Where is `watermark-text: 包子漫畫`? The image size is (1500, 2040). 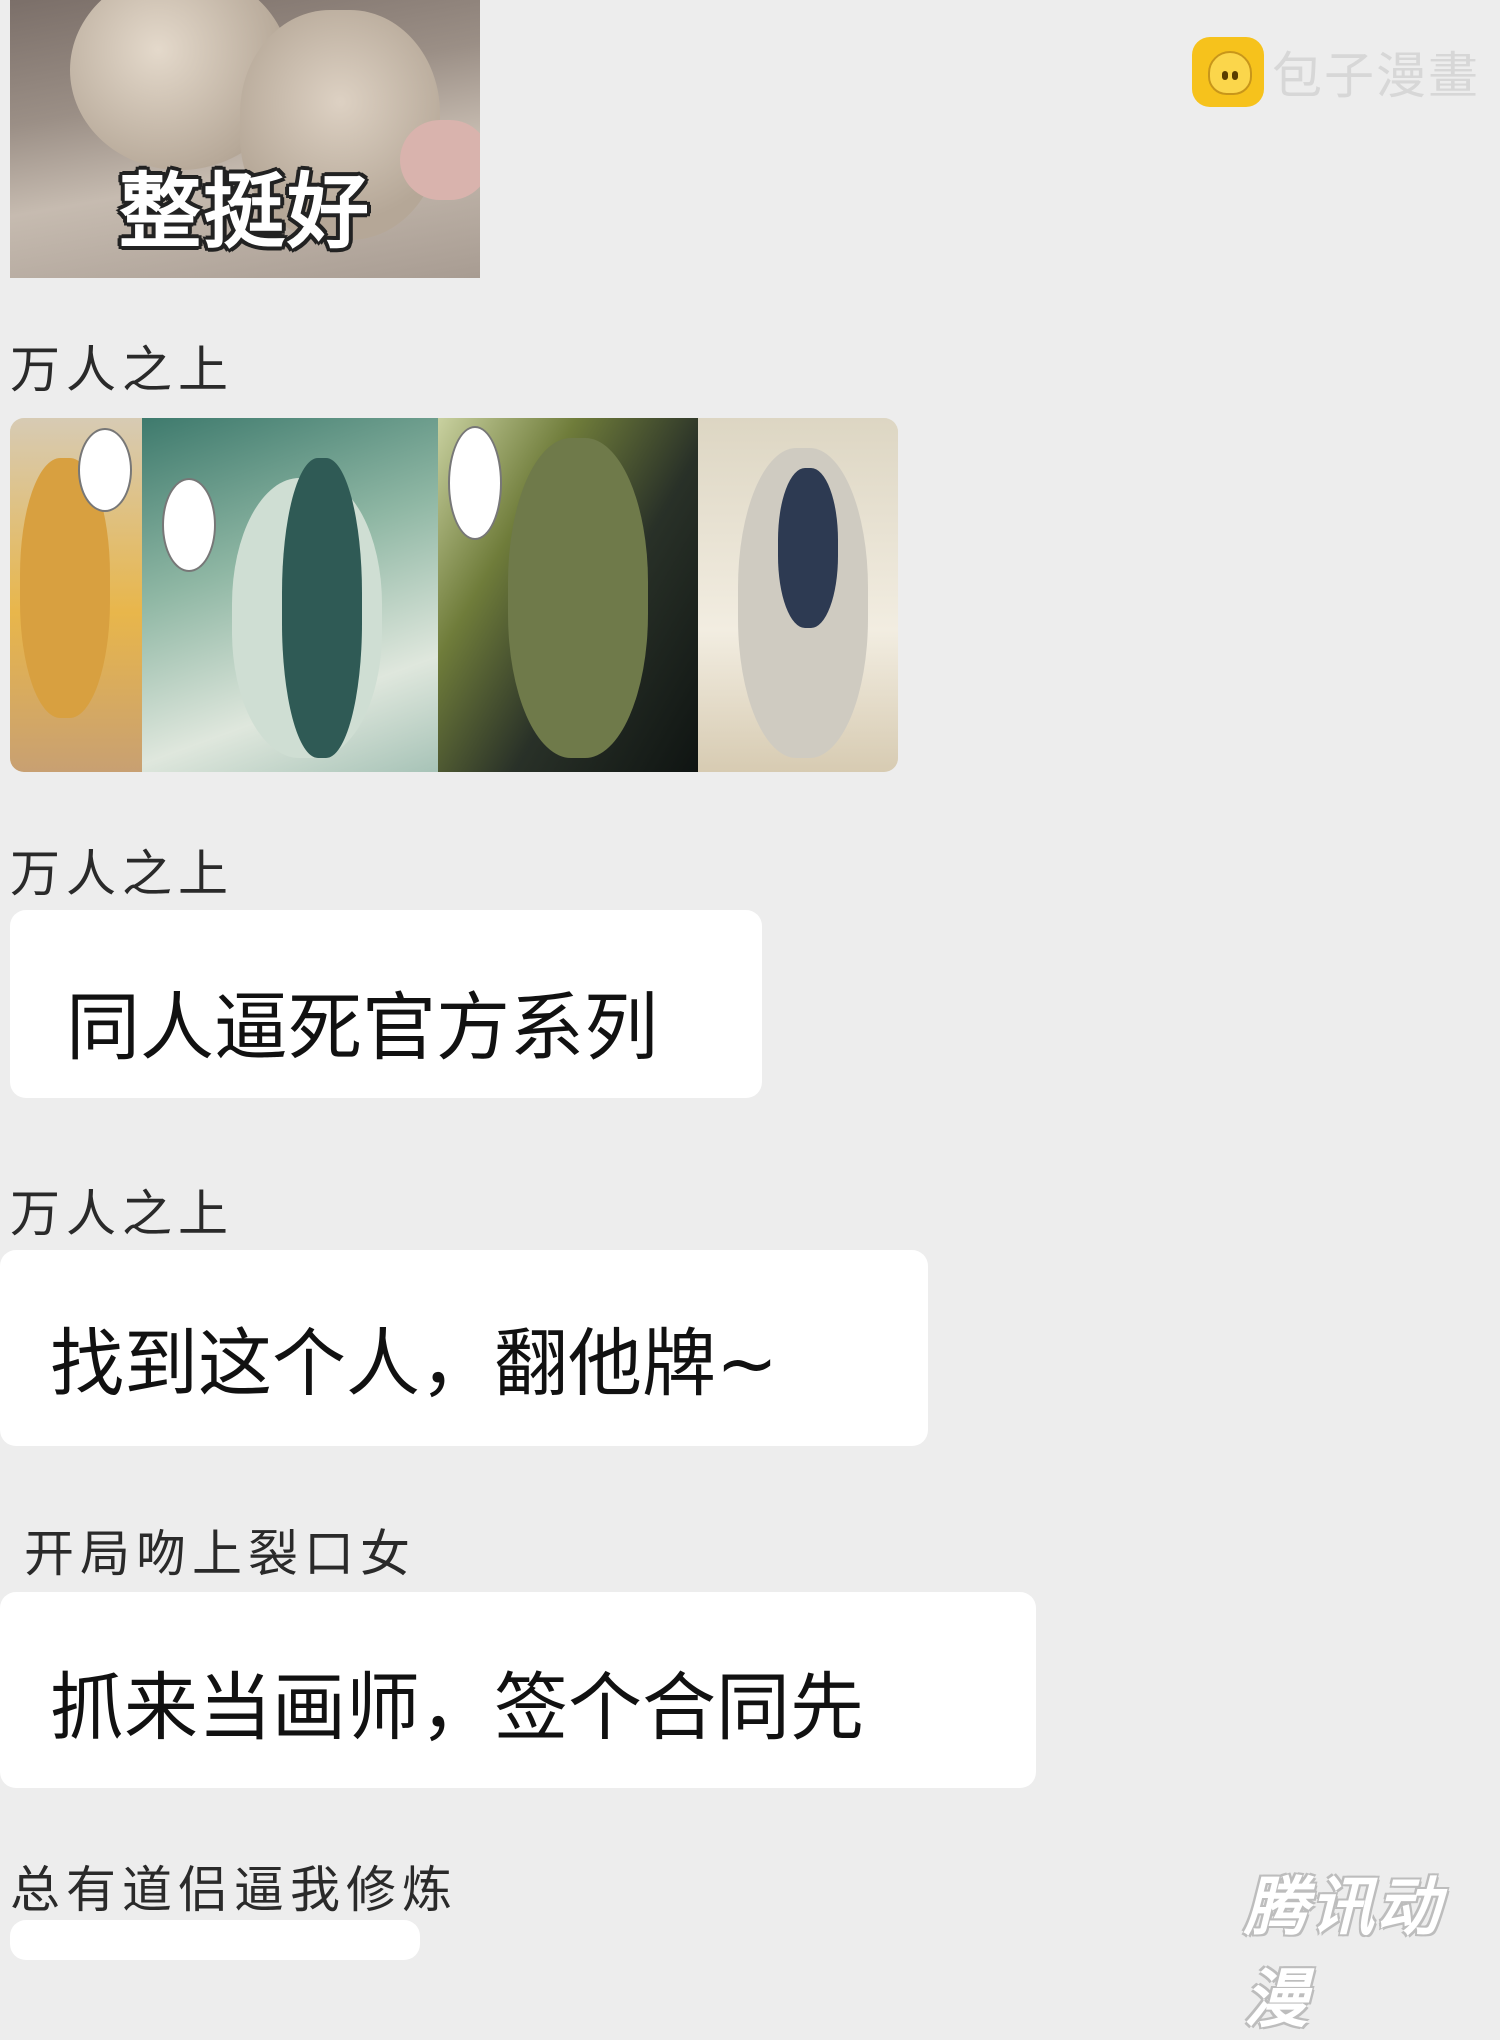 watermark-text: 包子漫畫 is located at coordinates (1376, 76).